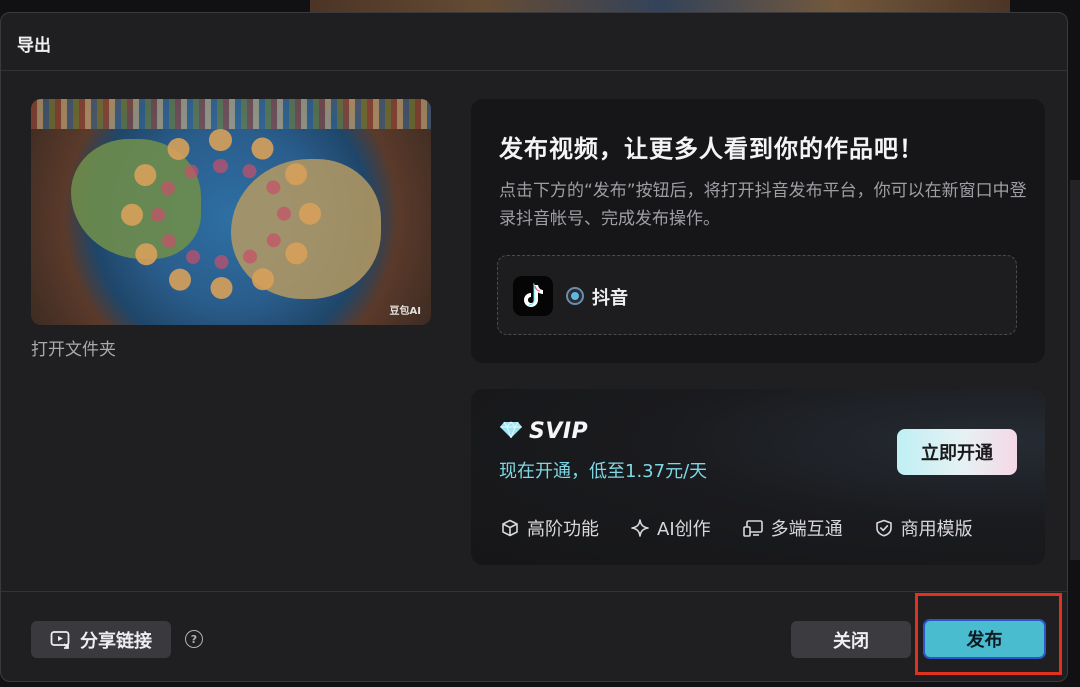 The height and width of the screenshot is (687, 1080). I want to click on devices-icon, so click(752, 528).